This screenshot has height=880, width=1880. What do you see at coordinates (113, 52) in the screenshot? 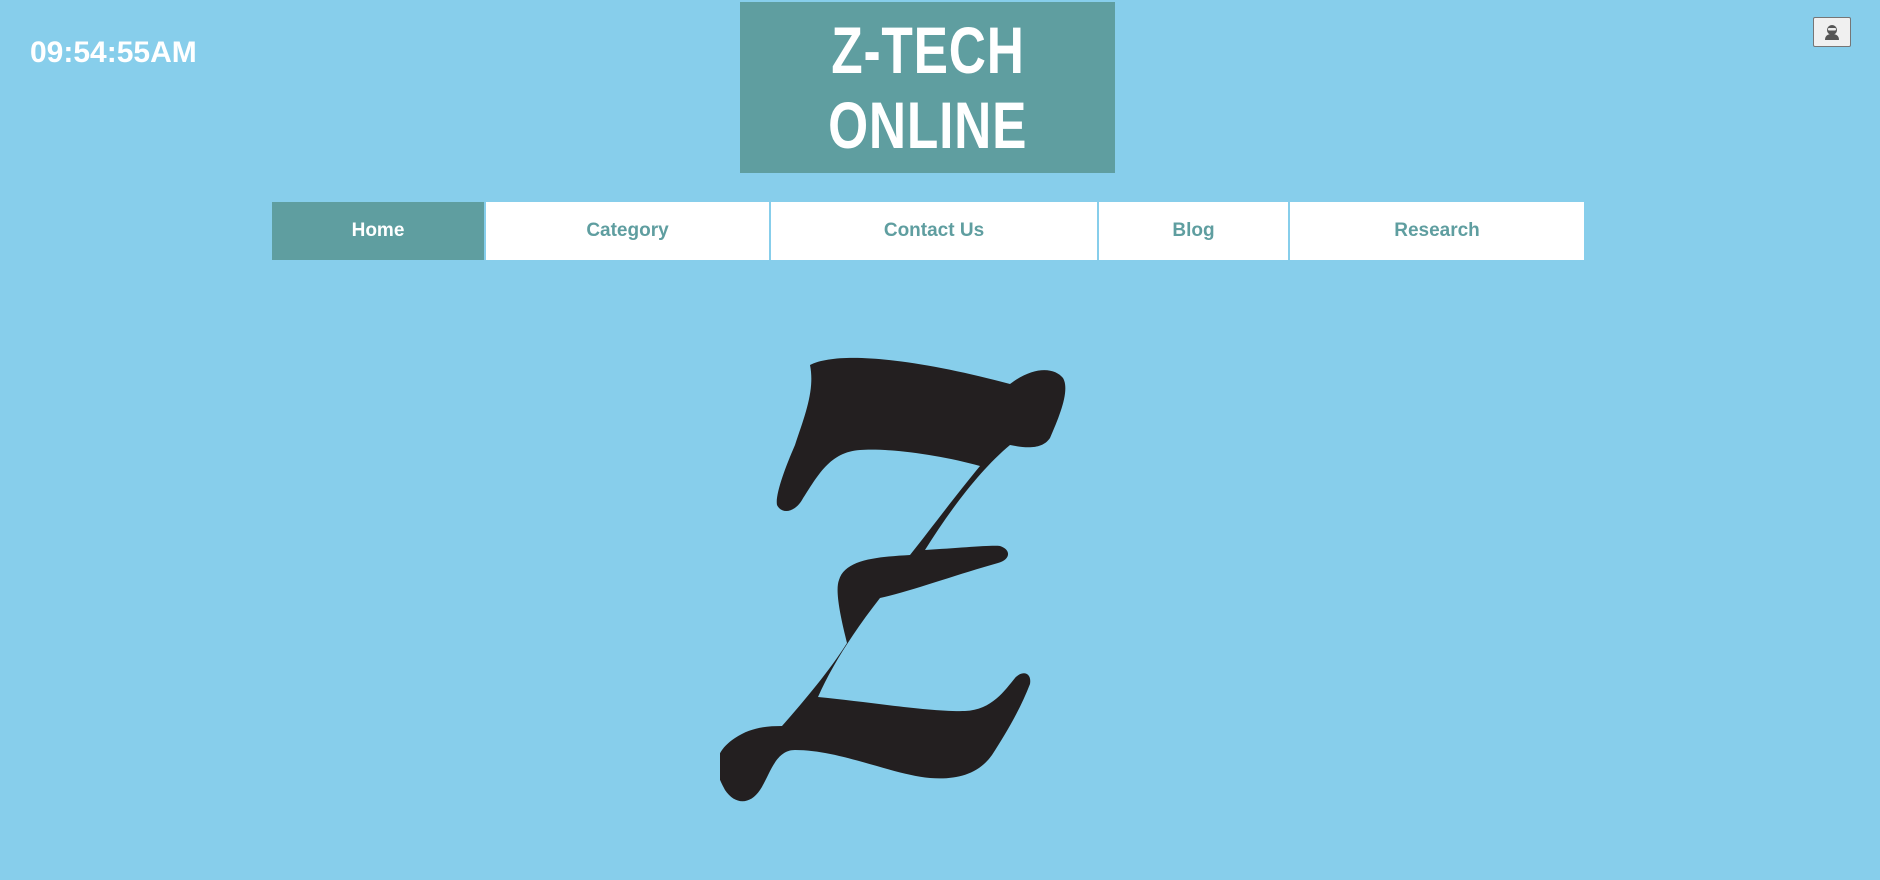
I see `clock: 09:54:55AM` at bounding box center [113, 52].